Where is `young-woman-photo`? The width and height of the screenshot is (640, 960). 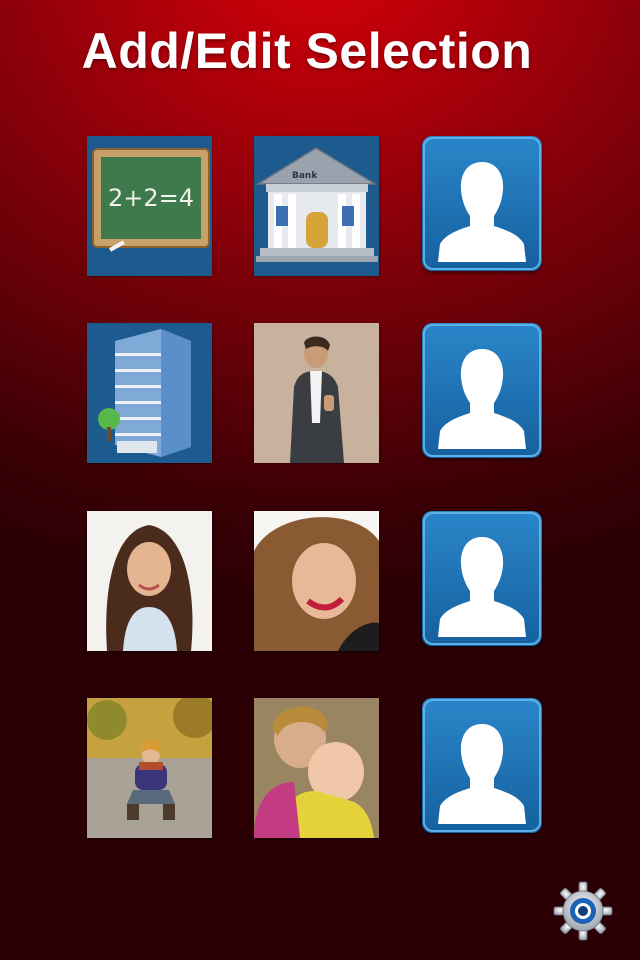 young-woman-photo is located at coordinates (149, 581).